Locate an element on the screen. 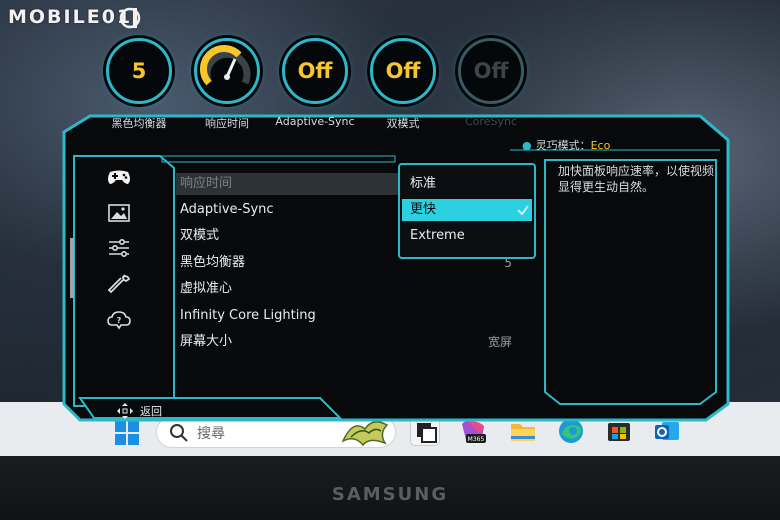  dropdown-option-extreme: Extreme is located at coordinates (467, 236).